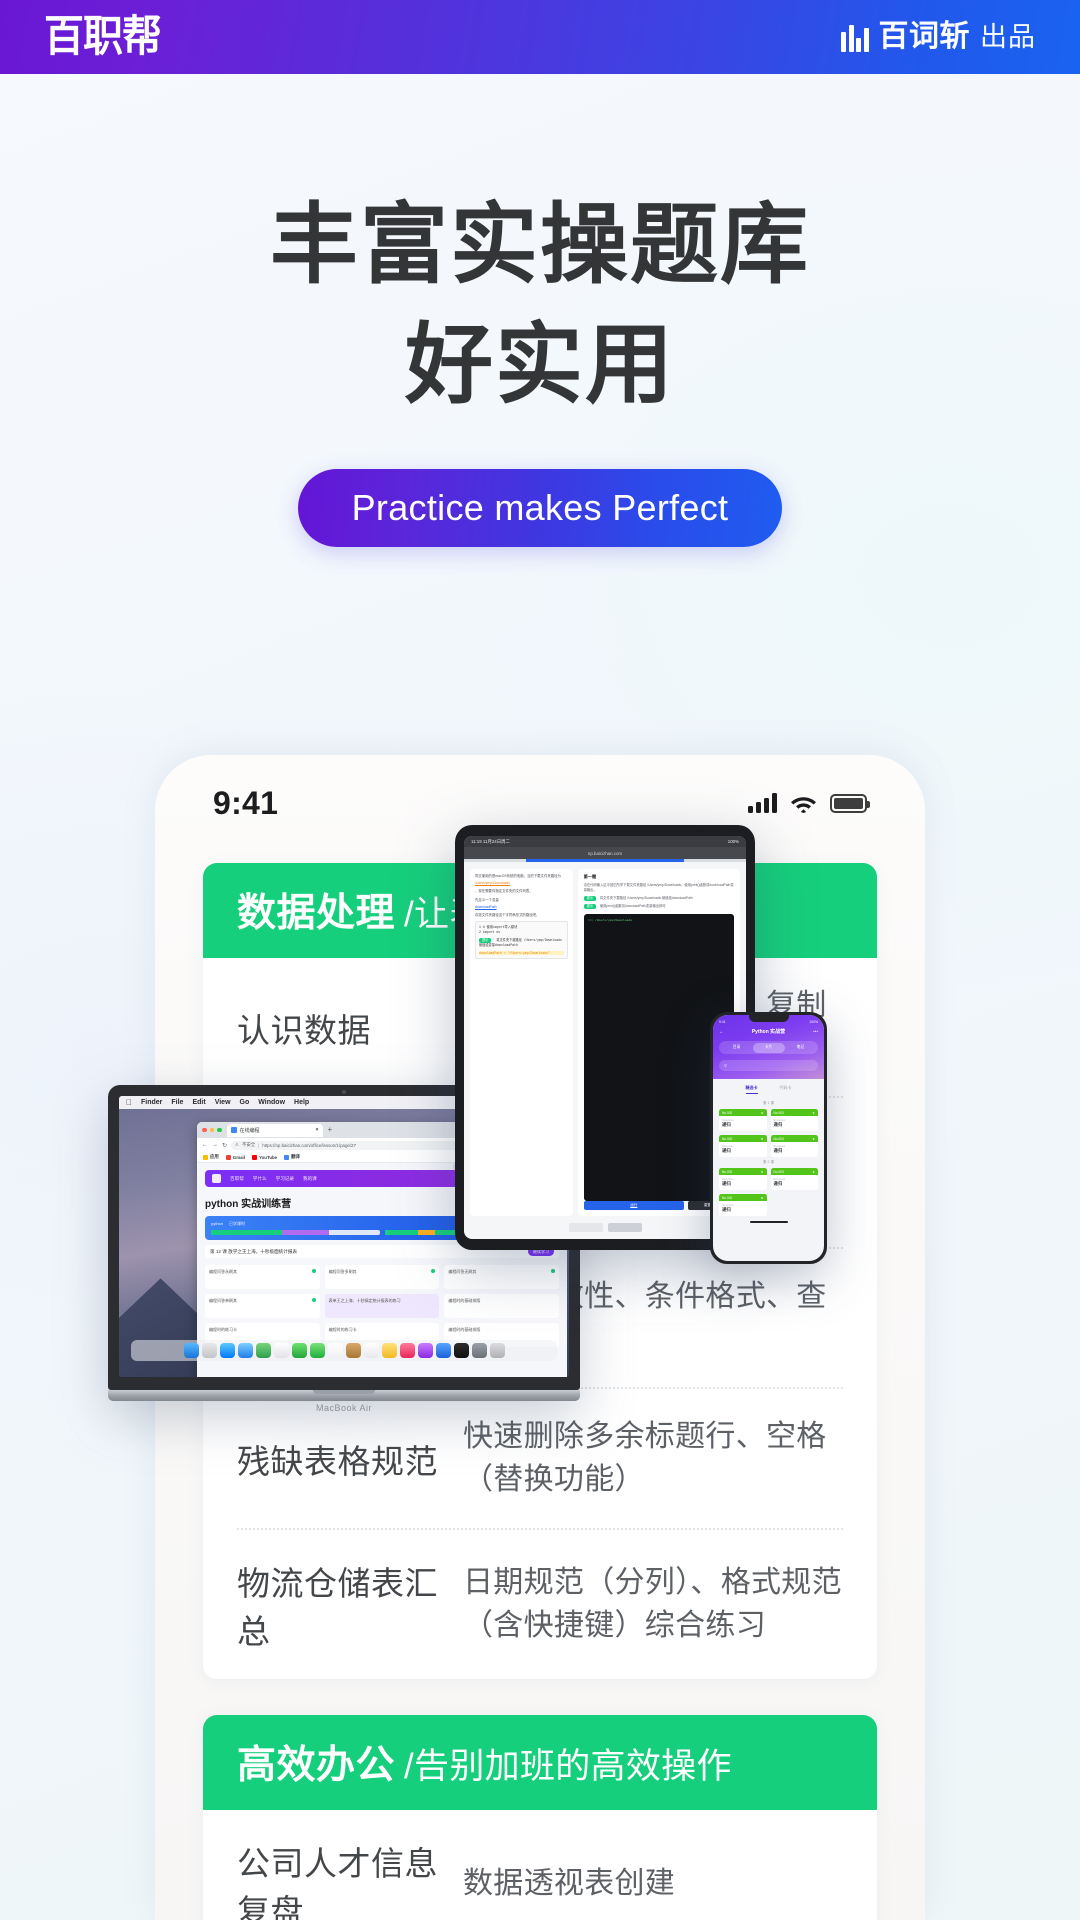 This screenshot has height=1920, width=1080. Describe the element at coordinates (501, 1306) in the screenshot. I see `practice-cell: 编程时的基础排版` at that location.